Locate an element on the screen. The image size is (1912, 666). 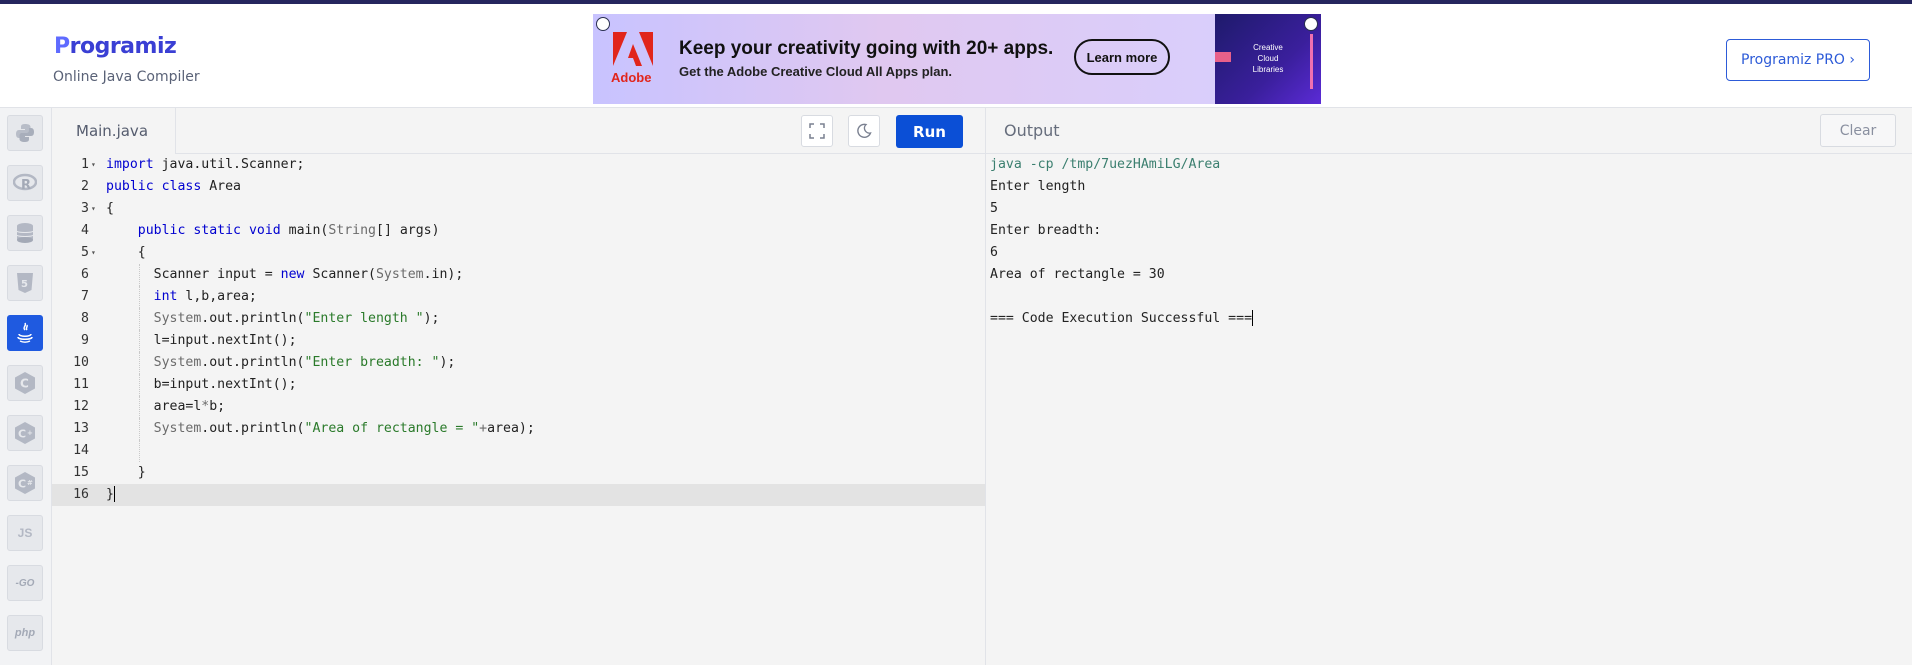
ad-image-caption: Creative Cloud Libraries is located at coordinates (1268, 58).